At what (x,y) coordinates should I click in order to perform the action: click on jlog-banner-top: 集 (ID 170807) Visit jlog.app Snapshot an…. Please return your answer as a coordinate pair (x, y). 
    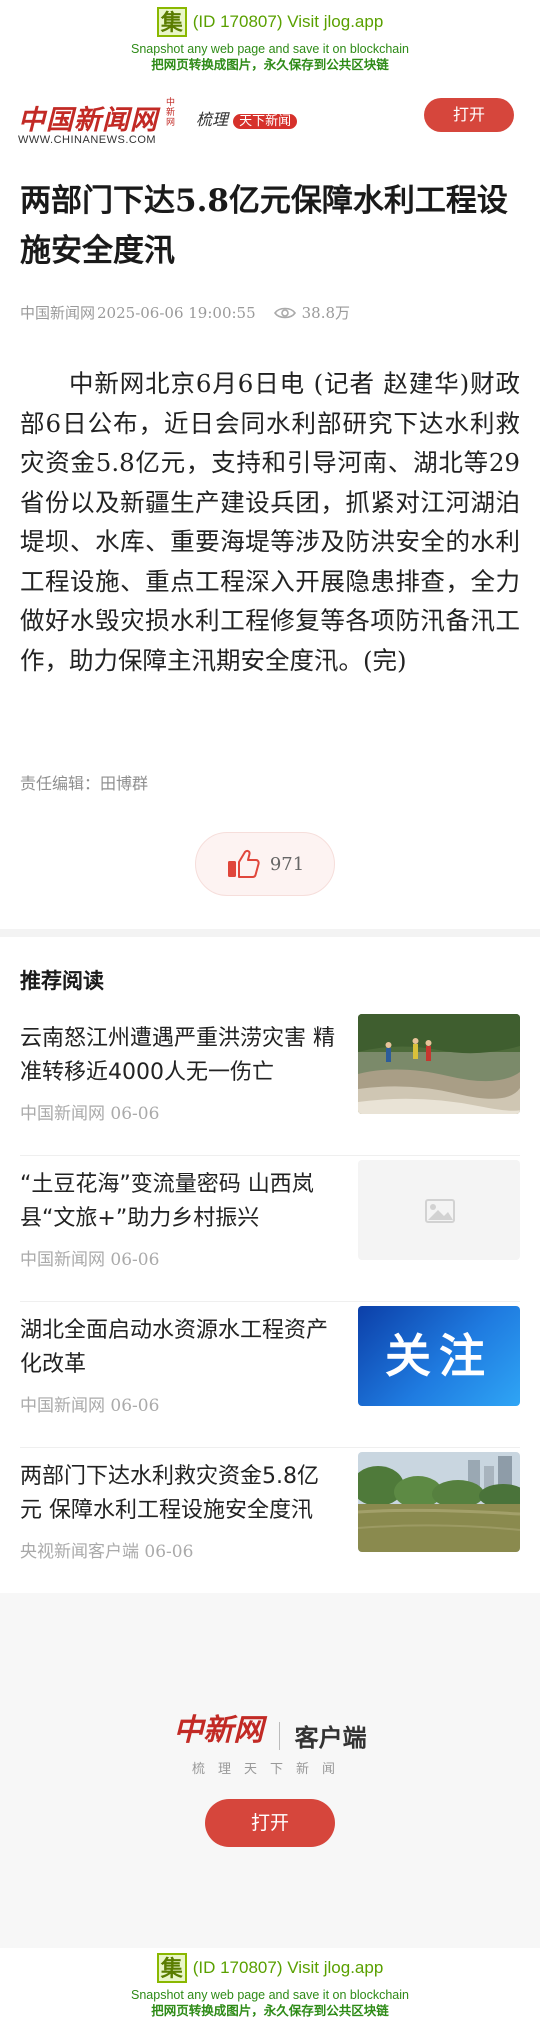
    Looking at the image, I should click on (270, 37).